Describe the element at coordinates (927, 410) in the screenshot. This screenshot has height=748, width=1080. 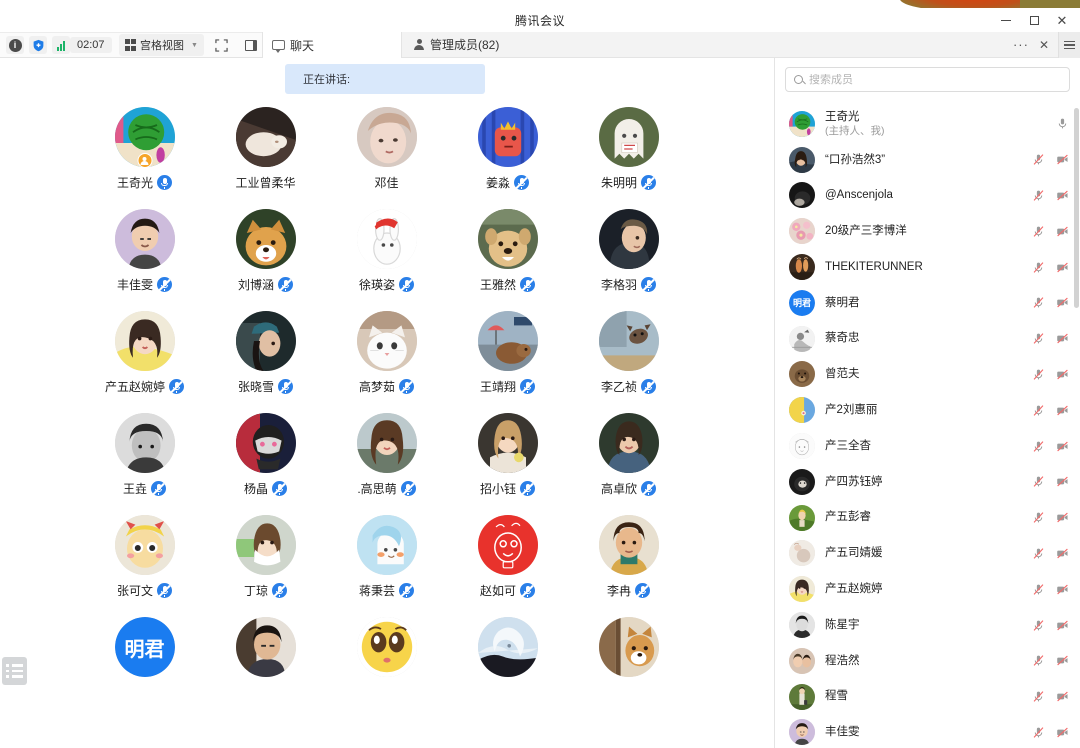
I see `member-row: 产2刘惠丽` at that location.